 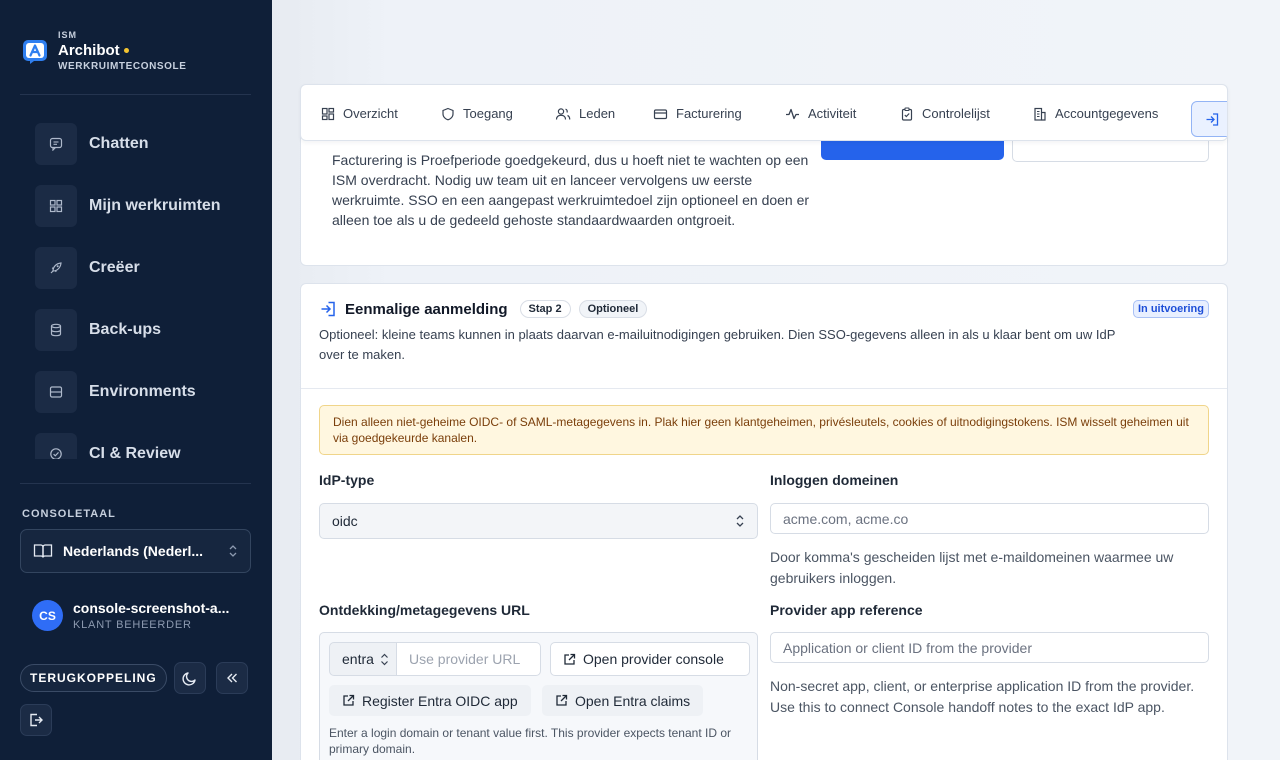 I want to click on tab-eenmalige-aanmelding, so click(x=1209, y=119).